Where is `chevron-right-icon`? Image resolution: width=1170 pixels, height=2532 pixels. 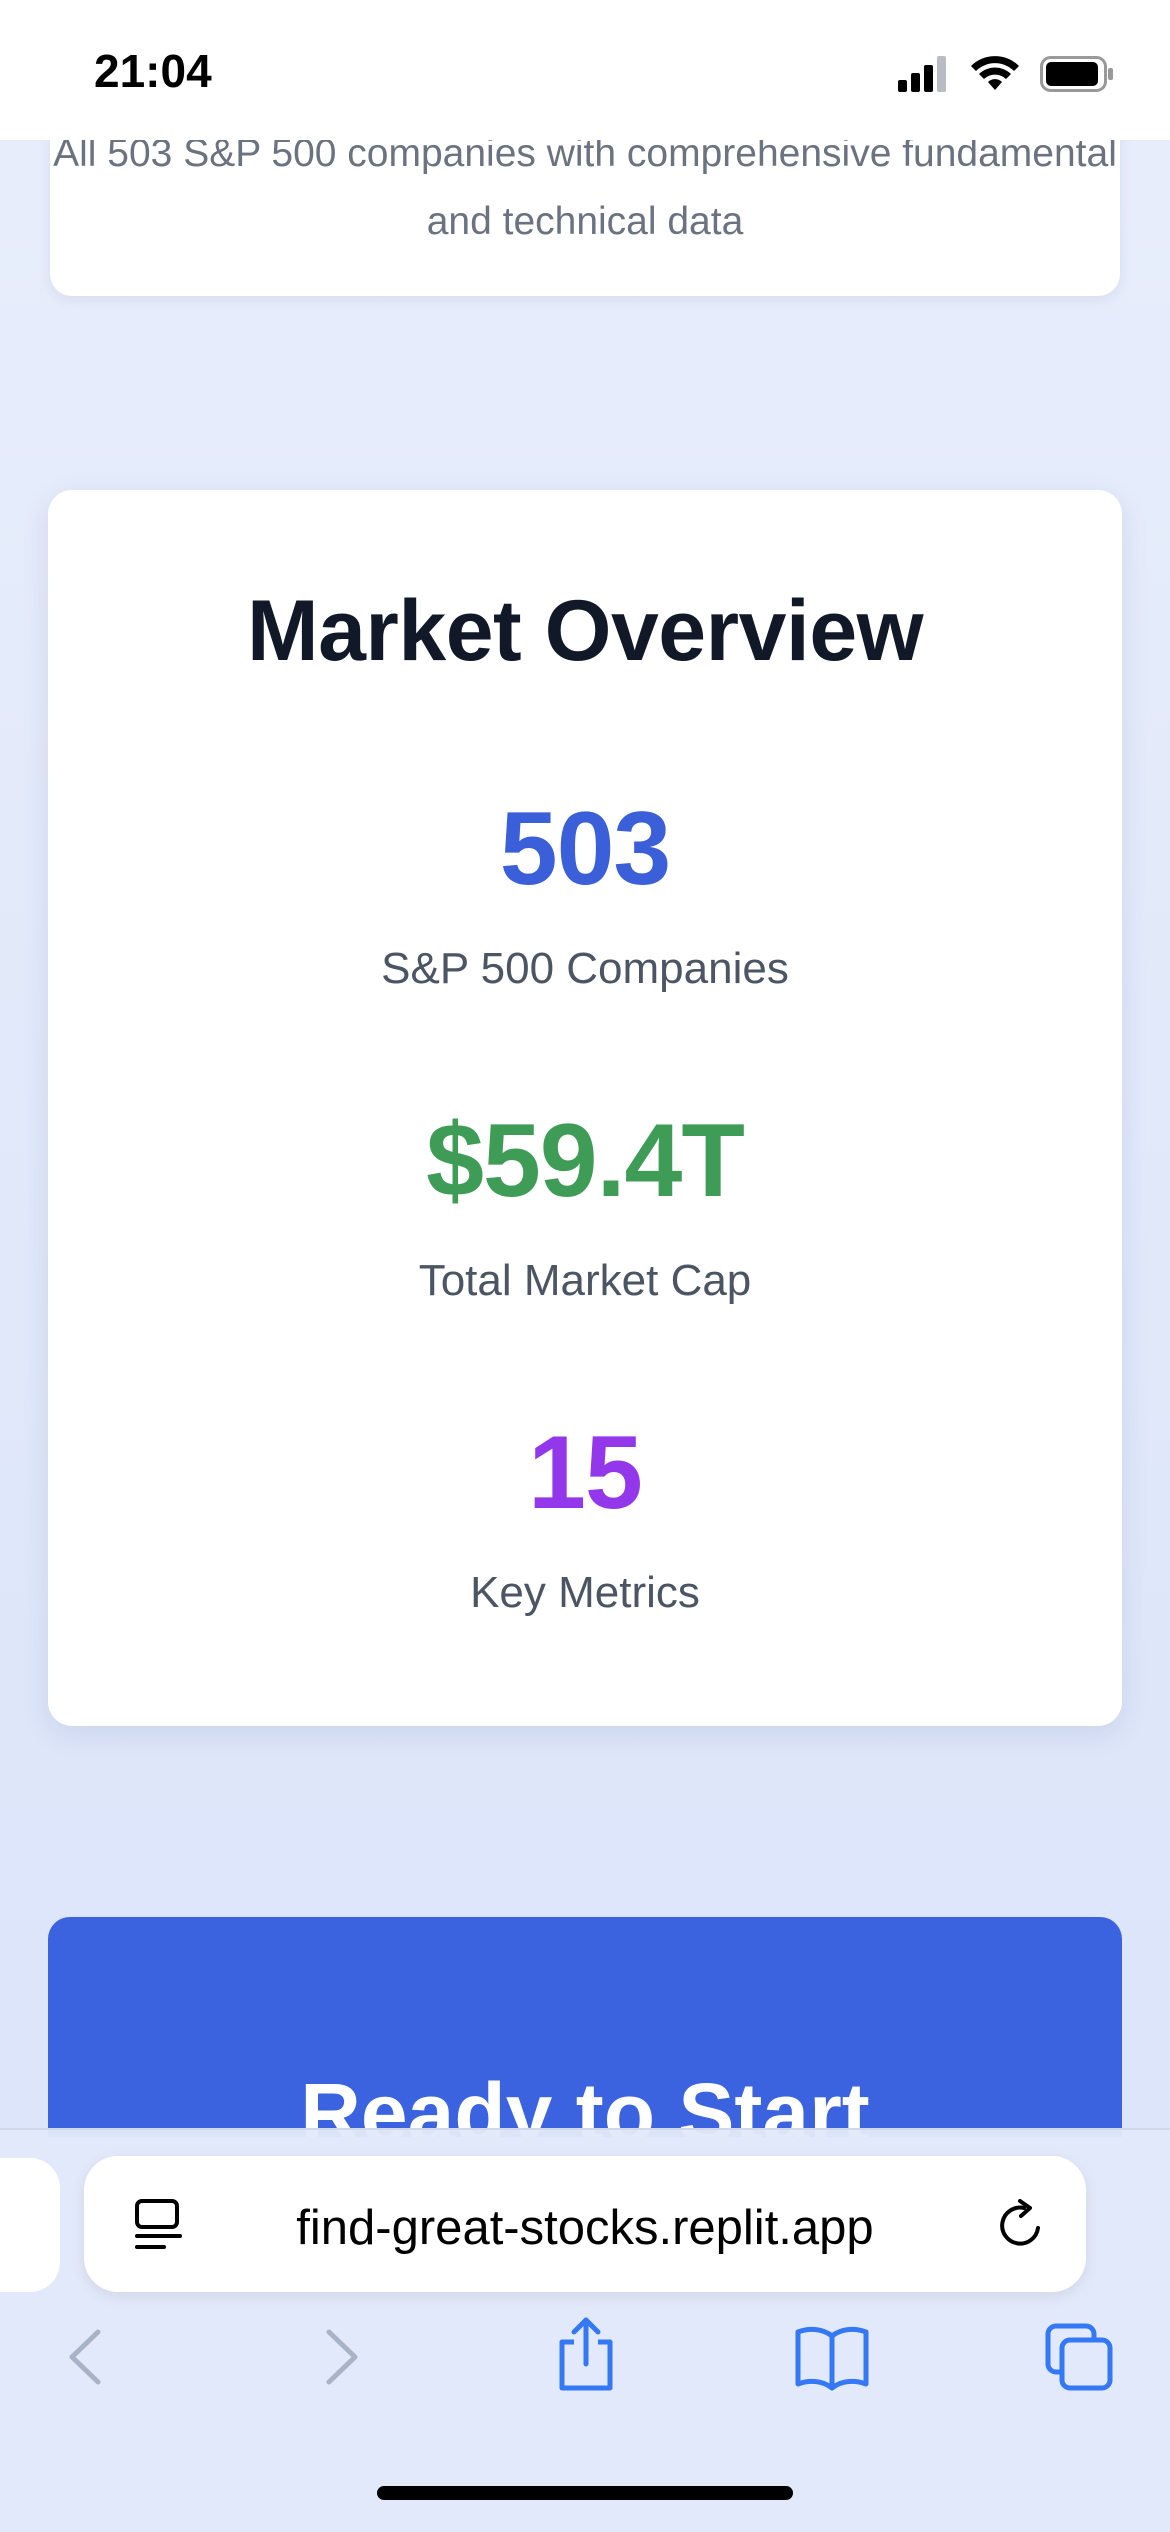 chevron-right-icon is located at coordinates (340, 2357).